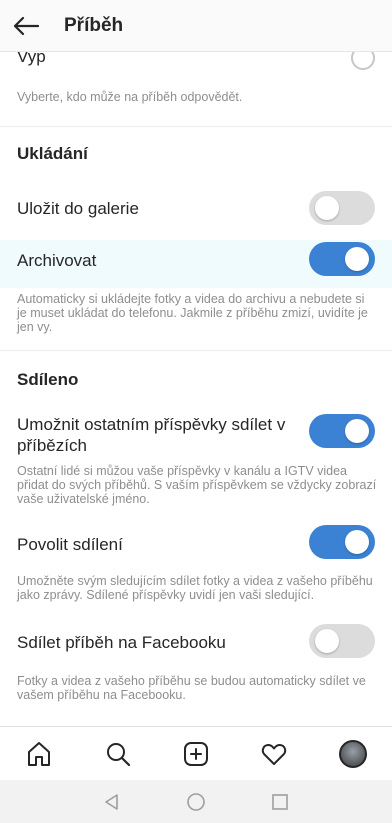 The width and height of the screenshot is (392, 823). I want to click on allow-sharing-row: Povolit sdílení, so click(196, 543).